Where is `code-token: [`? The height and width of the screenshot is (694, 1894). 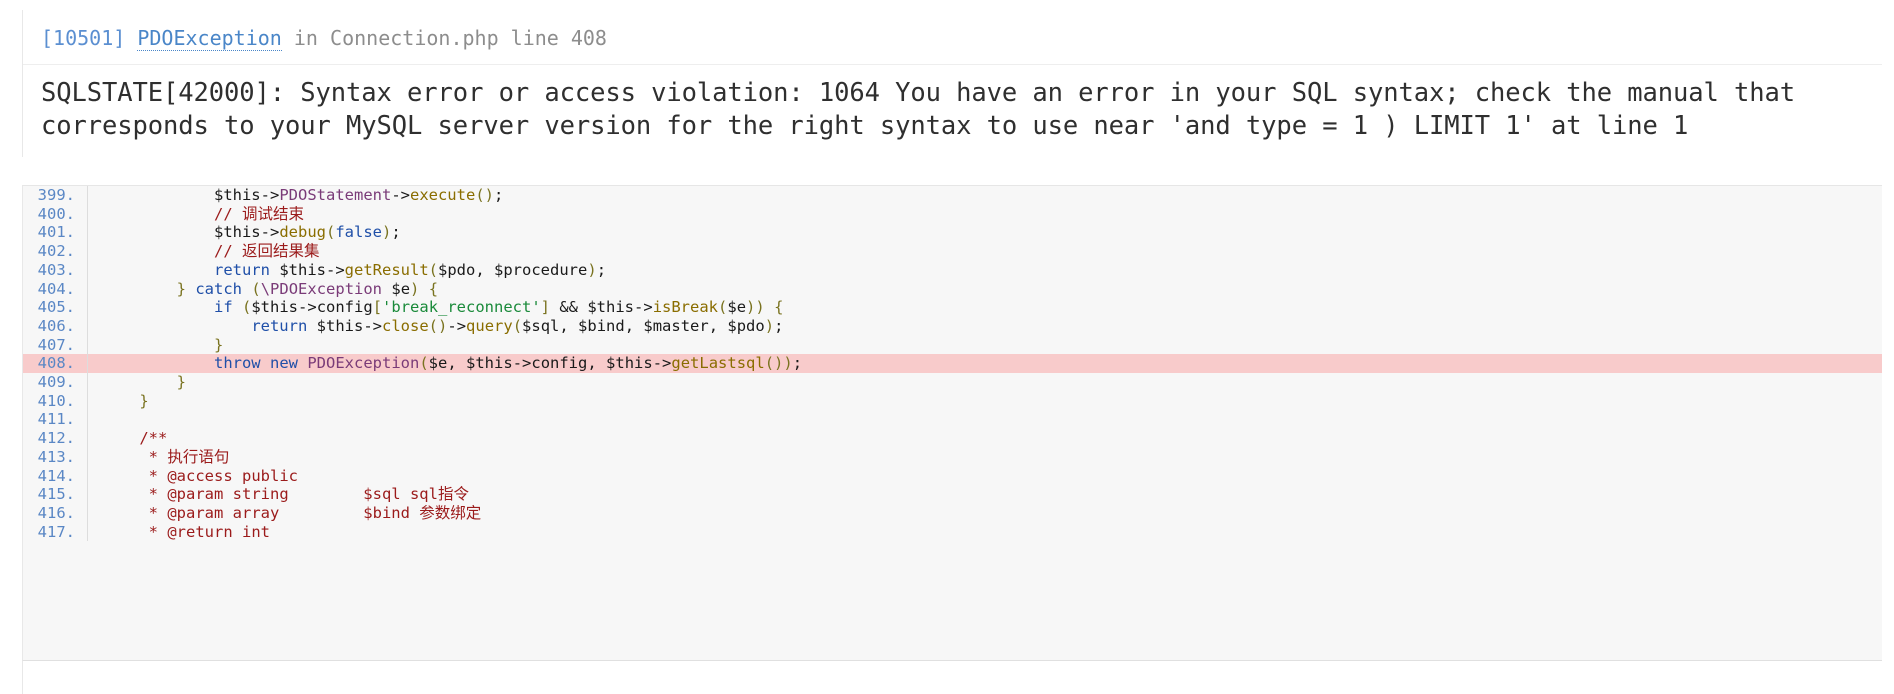
code-token: [ is located at coordinates (377, 307).